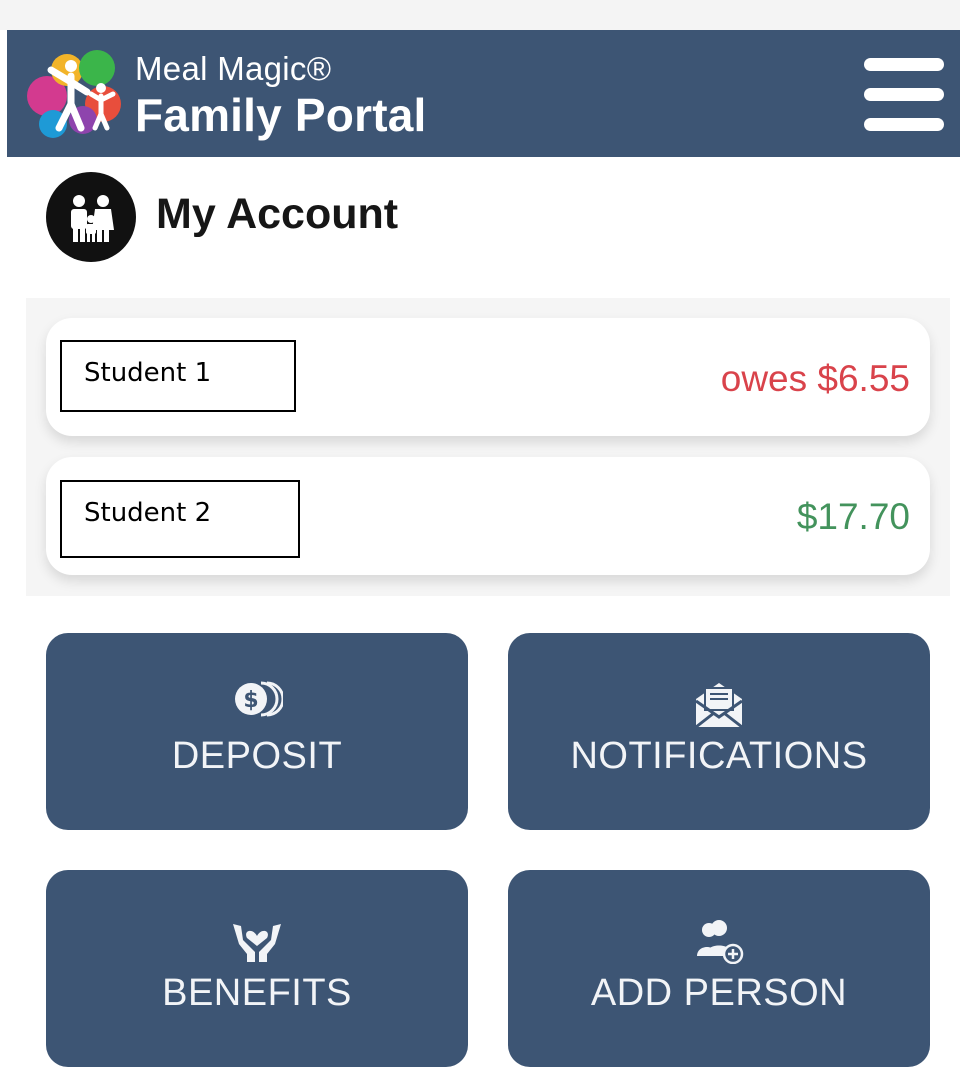  What do you see at coordinates (480, 15) in the screenshot?
I see `status-strip` at bounding box center [480, 15].